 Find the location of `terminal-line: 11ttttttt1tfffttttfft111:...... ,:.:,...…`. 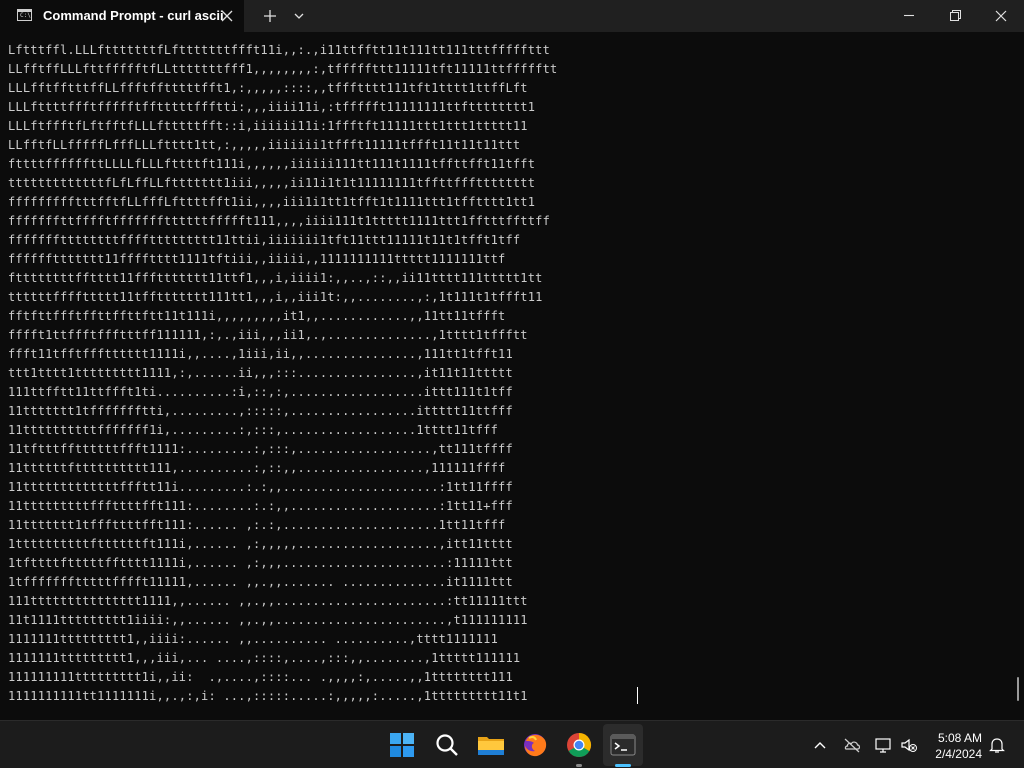

terminal-line: 11ttttttt1tfffttttfft111:...... ,:.:,...… is located at coordinates (257, 525).